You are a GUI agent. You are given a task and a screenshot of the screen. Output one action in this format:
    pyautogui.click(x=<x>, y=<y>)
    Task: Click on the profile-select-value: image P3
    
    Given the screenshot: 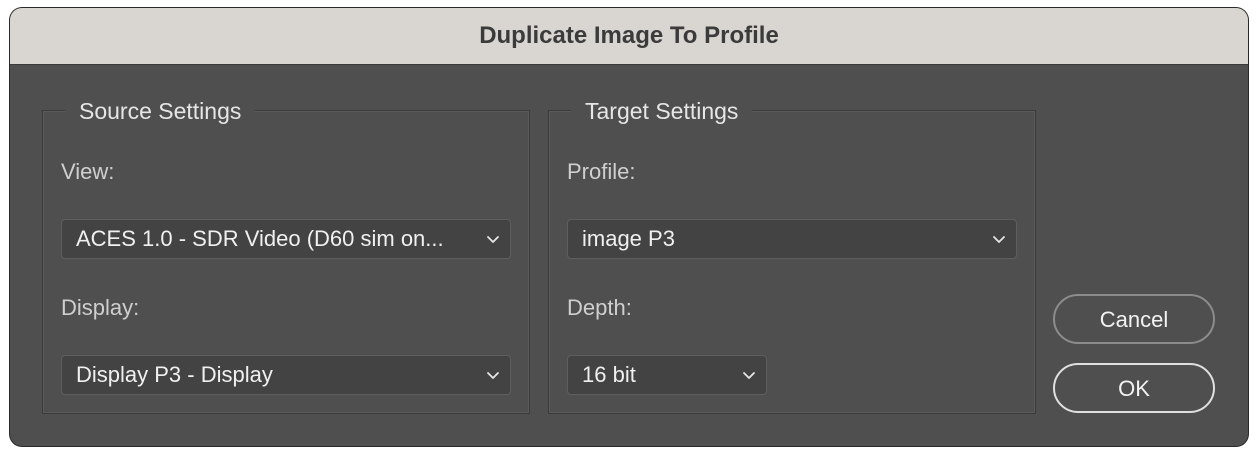 What is the action you would take?
    pyautogui.click(x=628, y=238)
    